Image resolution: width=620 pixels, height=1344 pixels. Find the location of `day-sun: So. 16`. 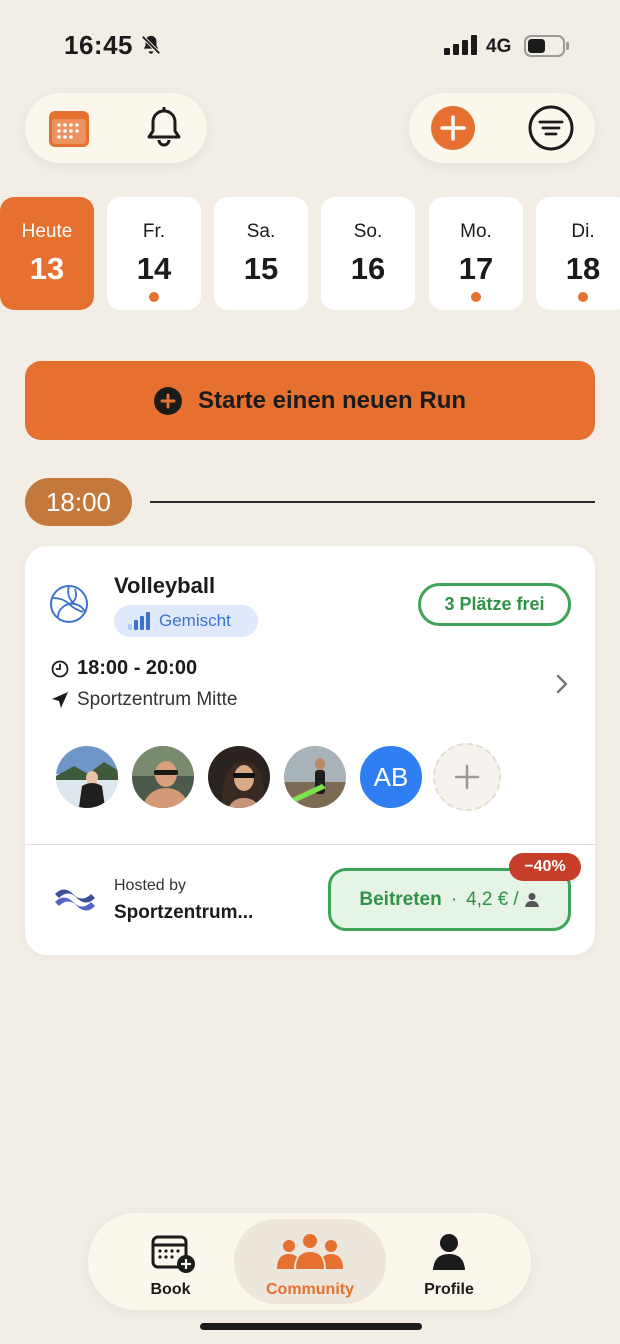

day-sun: So. 16 is located at coordinates (368, 253).